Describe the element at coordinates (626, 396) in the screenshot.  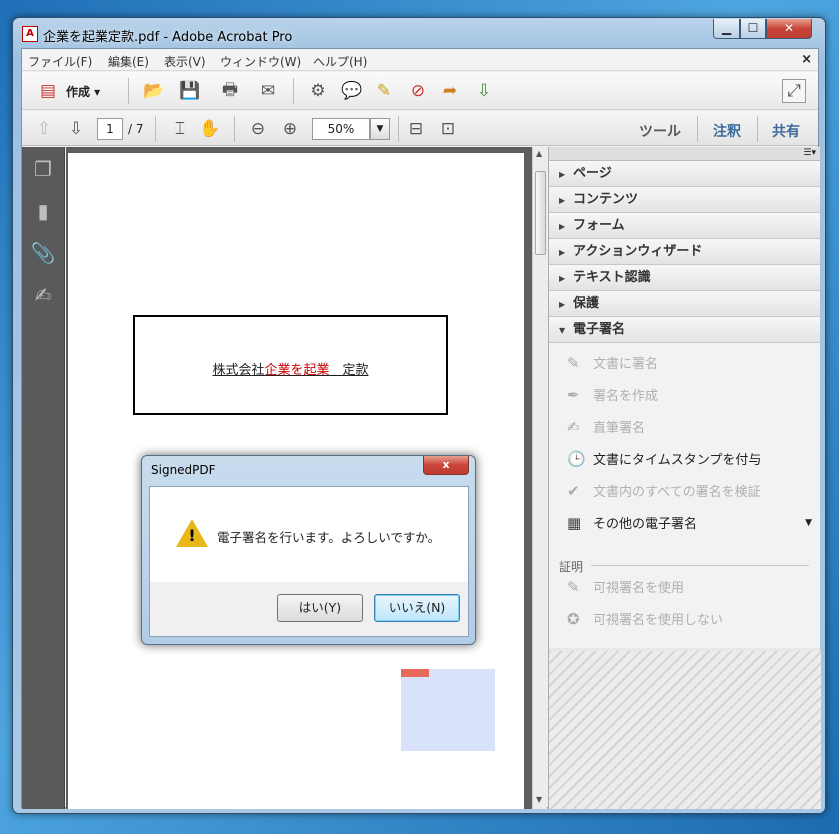
I see `tool-label: 署名を作成` at that location.